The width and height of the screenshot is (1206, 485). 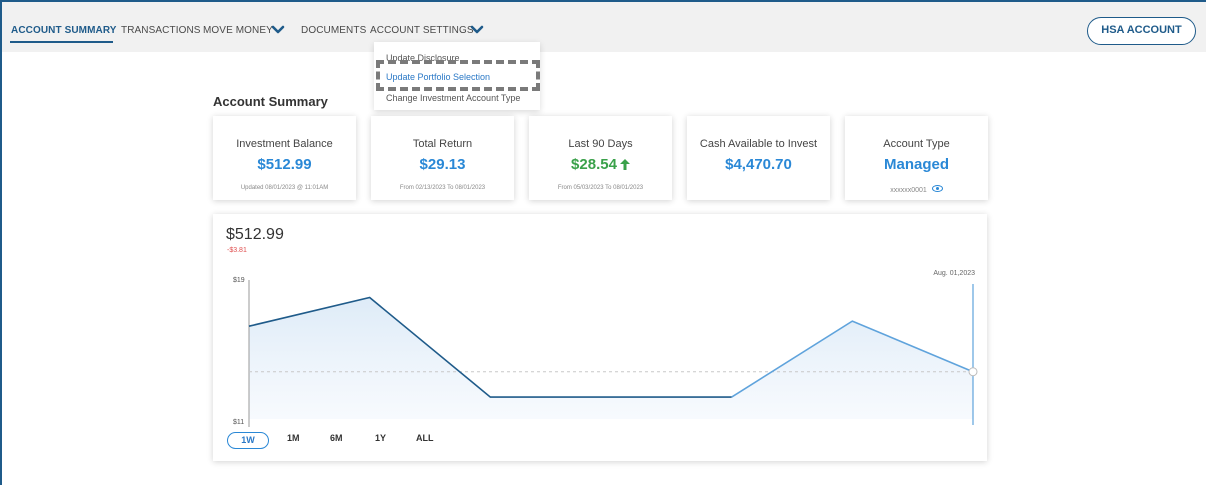 What do you see at coordinates (380, 438) in the screenshot?
I see `range-tab-1y: 1Y` at bounding box center [380, 438].